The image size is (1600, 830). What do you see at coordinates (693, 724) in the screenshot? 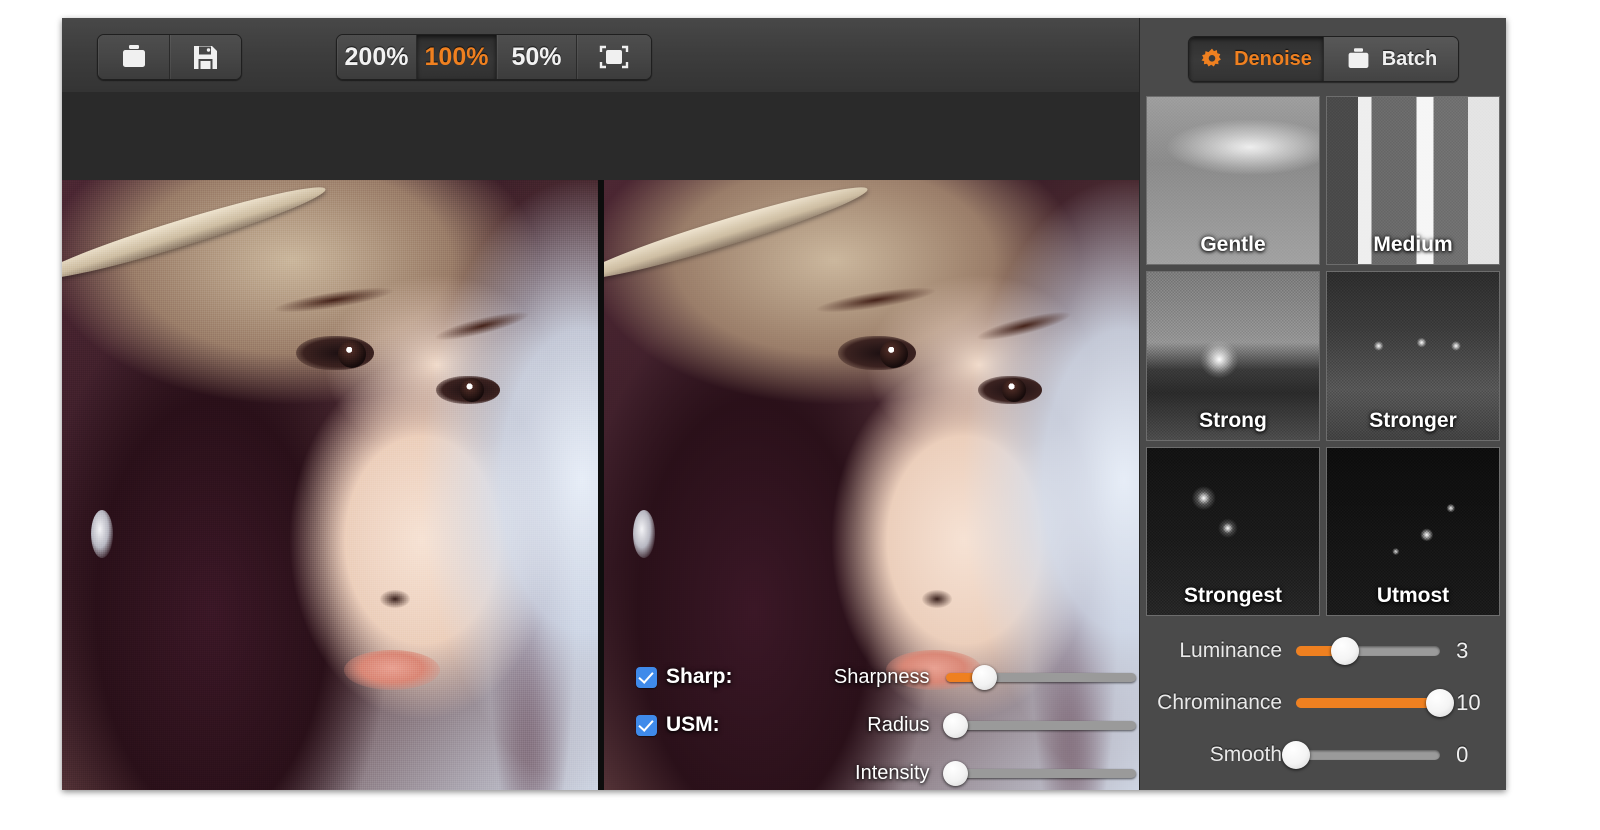
I see `usm-checkbox-label: USM:` at bounding box center [693, 724].